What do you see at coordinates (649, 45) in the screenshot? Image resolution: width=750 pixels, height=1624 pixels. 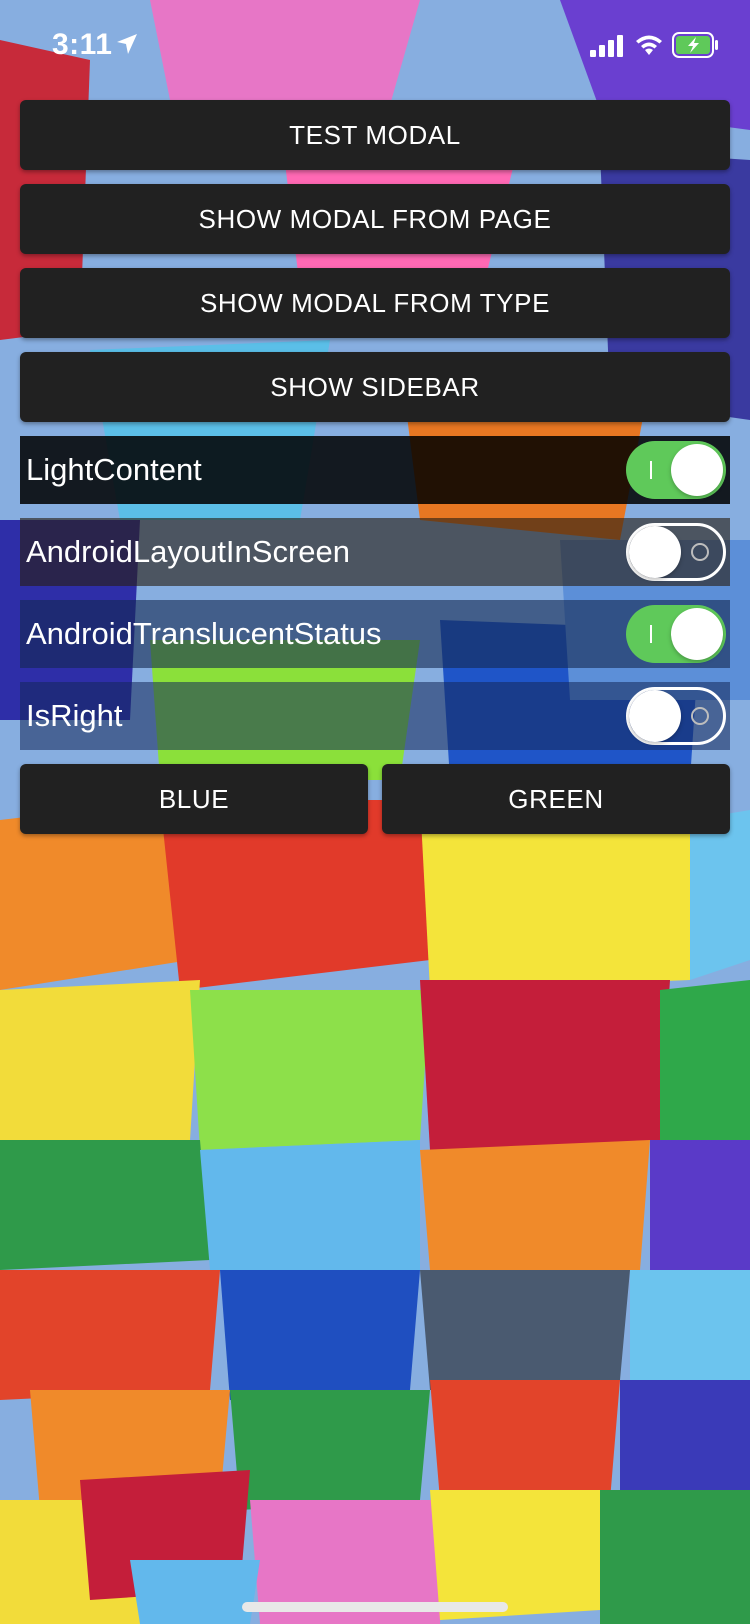 I see `wifi-icon` at bounding box center [649, 45].